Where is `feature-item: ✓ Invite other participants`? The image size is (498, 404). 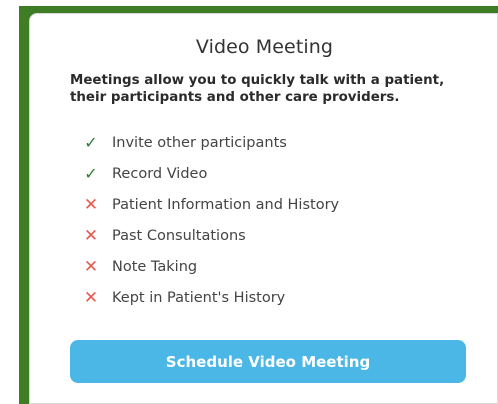
feature-item: ✓ Invite other participants is located at coordinates (209, 142).